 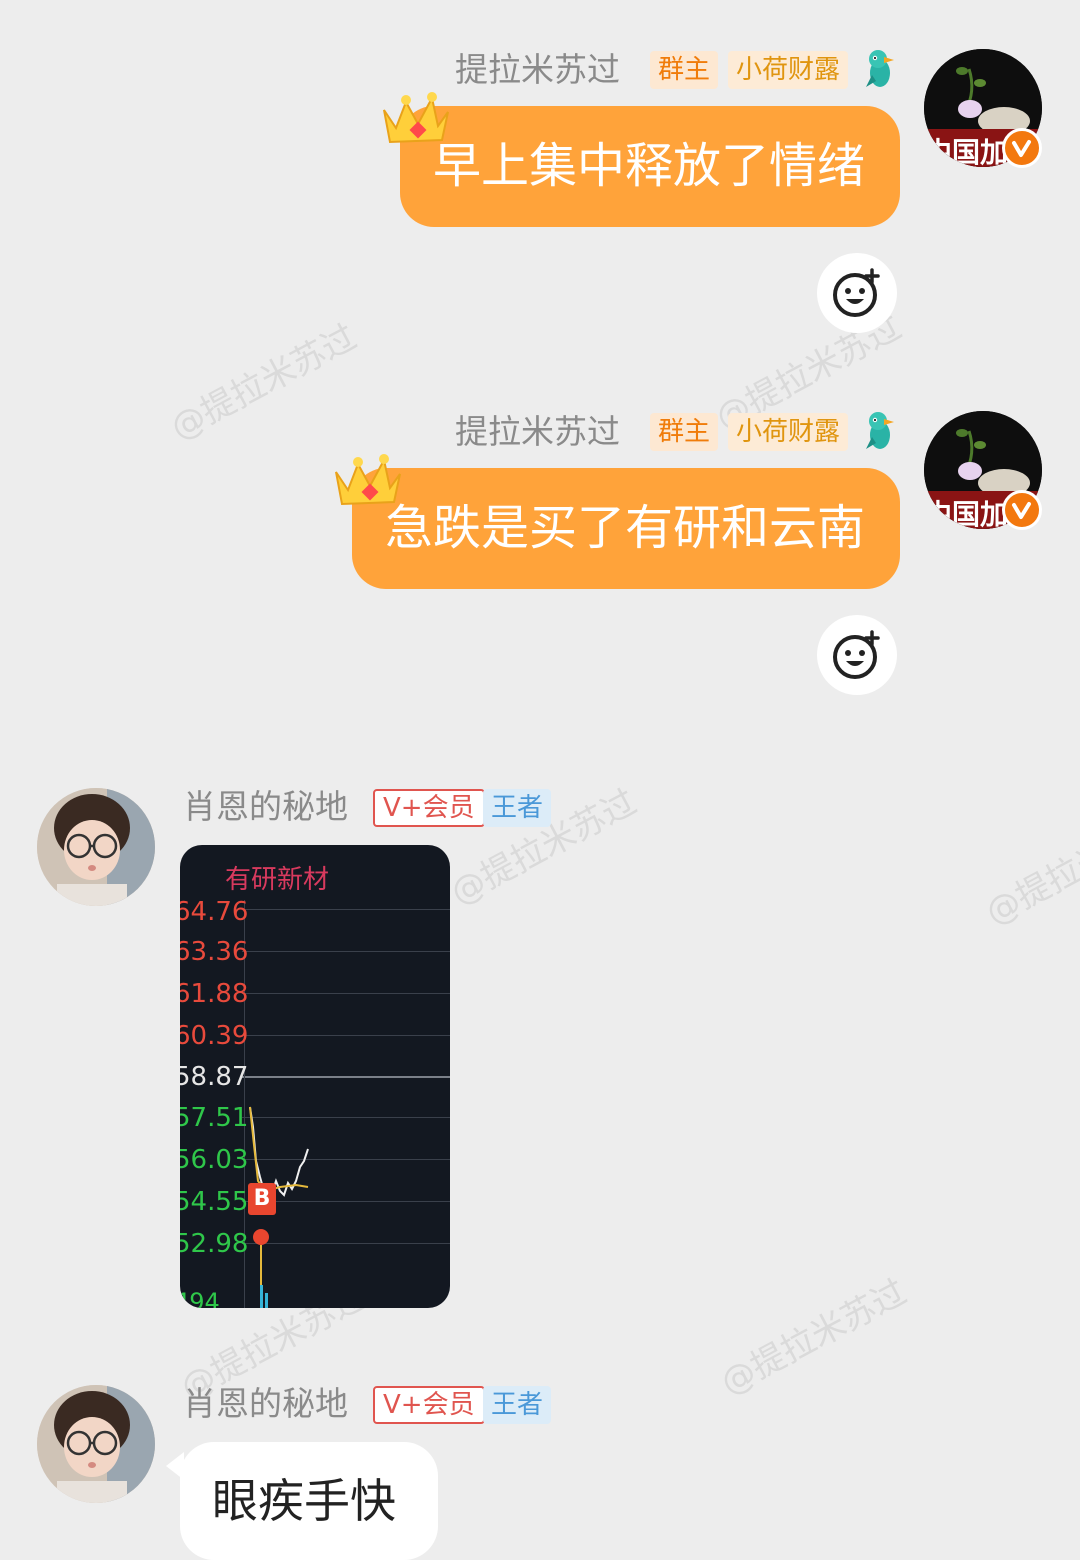 I want to click on message-text: 急跌是买了有研和云南, so click(x=625, y=528).